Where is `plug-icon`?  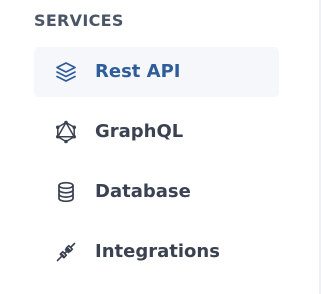
plug-icon is located at coordinates (66, 252).